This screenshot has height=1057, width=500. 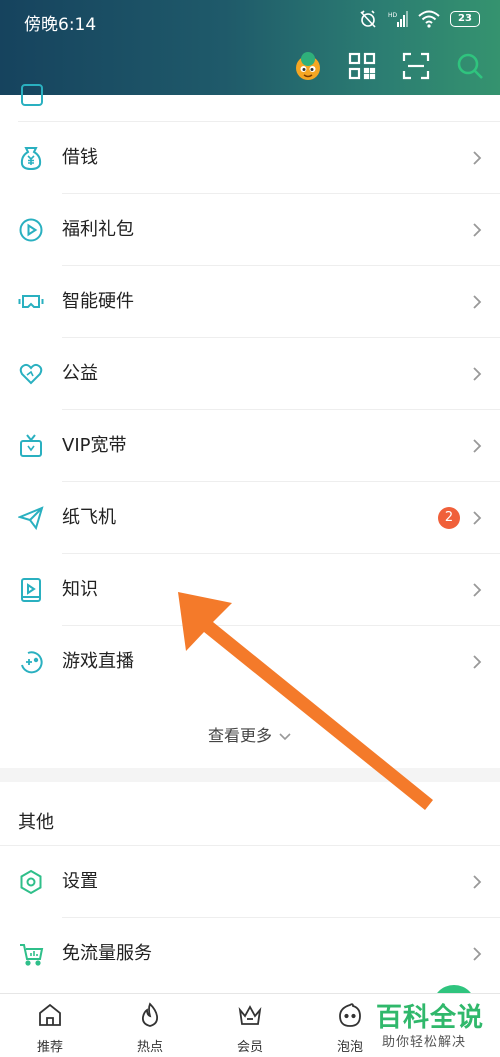 I want to click on signal-icon: HD, so click(x=398, y=19).